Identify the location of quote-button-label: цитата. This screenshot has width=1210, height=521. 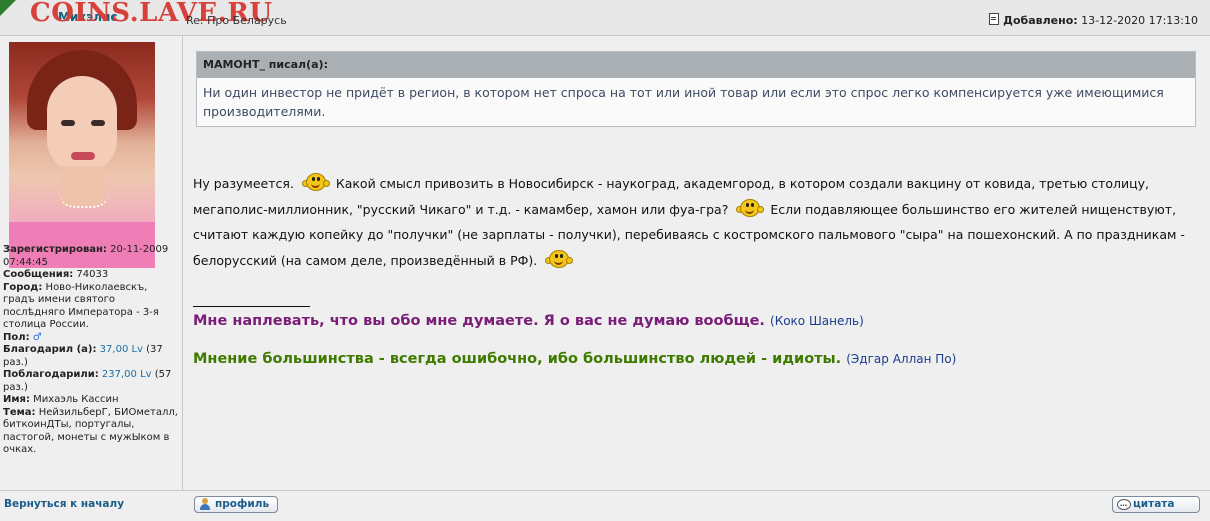
(1154, 504).